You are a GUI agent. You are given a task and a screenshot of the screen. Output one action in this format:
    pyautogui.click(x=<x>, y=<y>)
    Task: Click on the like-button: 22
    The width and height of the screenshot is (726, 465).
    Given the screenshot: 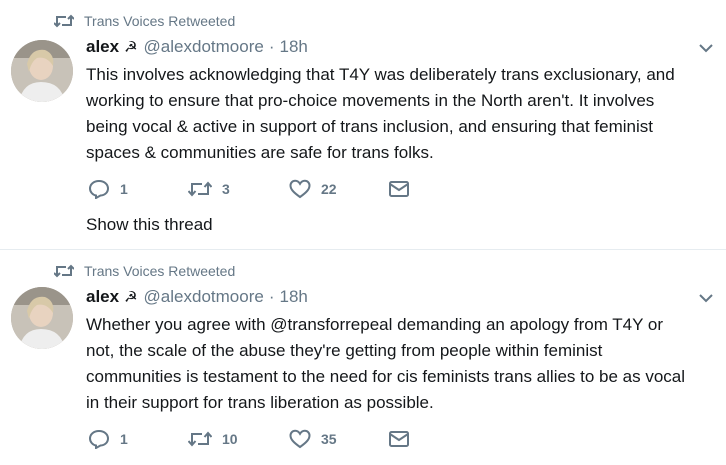 What is the action you would take?
    pyautogui.click(x=313, y=189)
    